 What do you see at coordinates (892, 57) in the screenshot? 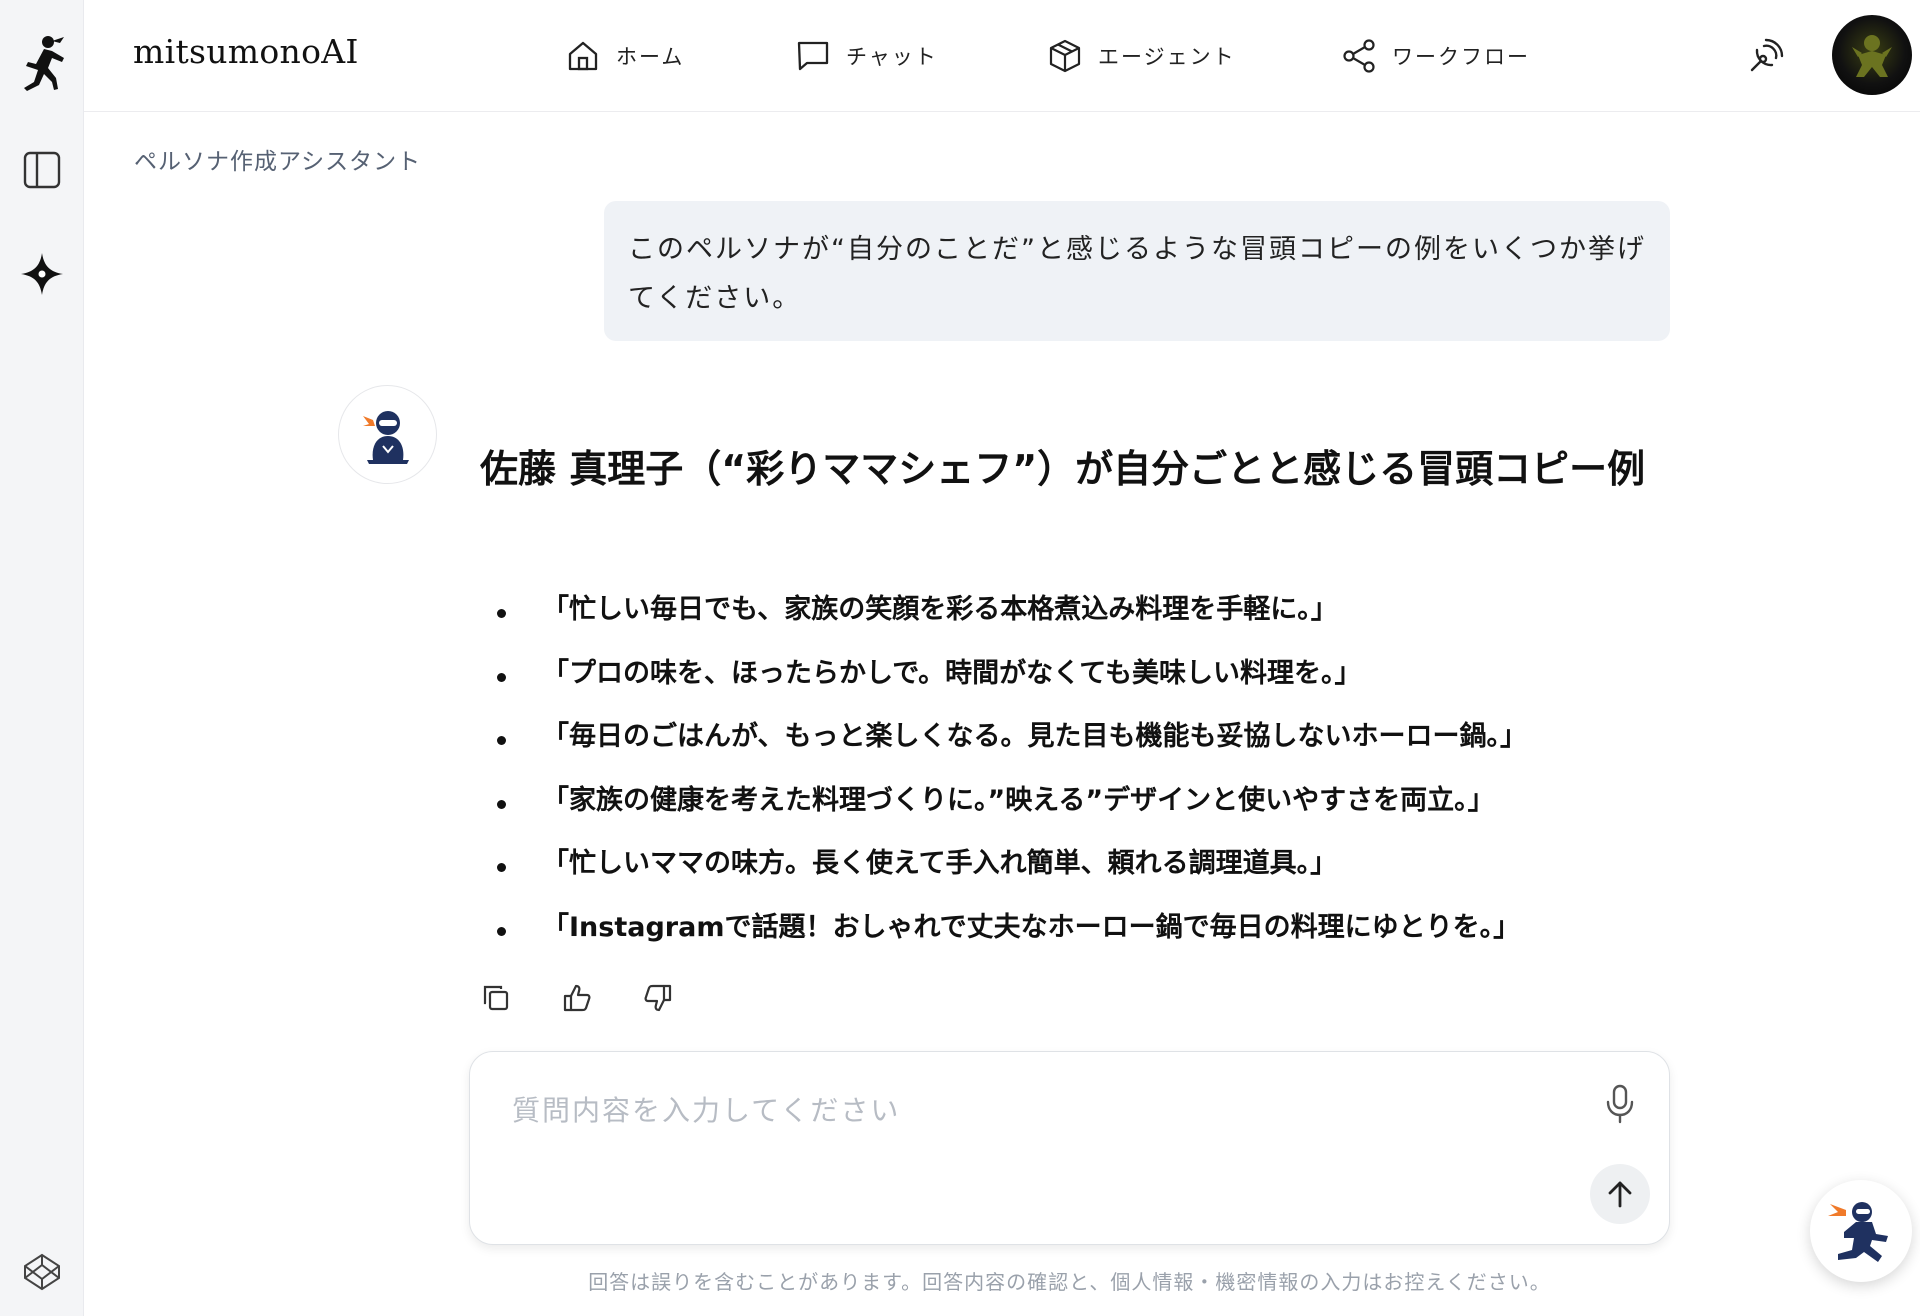
I see `nav-chat-label: チャット` at bounding box center [892, 57].